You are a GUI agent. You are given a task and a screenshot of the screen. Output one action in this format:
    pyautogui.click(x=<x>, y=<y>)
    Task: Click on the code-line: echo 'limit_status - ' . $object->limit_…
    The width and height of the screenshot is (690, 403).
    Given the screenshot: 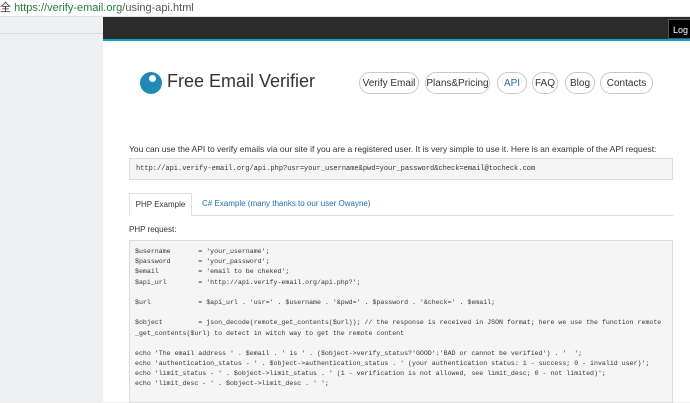 What is the action you would take?
    pyautogui.click(x=370, y=374)
    